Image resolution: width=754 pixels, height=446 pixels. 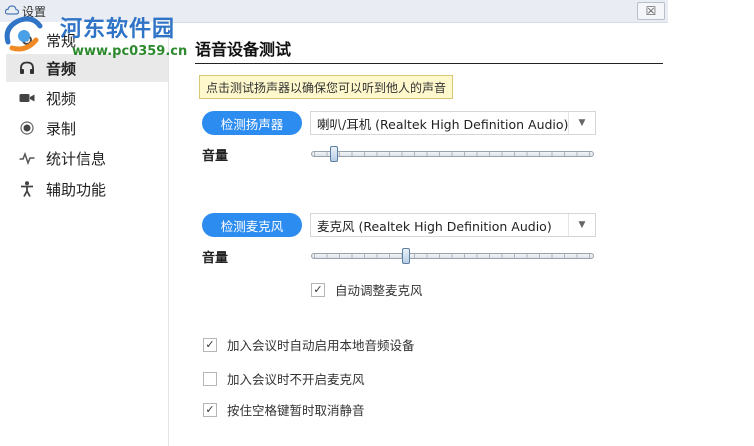 I want to click on close-icon: ☒, so click(x=651, y=11).